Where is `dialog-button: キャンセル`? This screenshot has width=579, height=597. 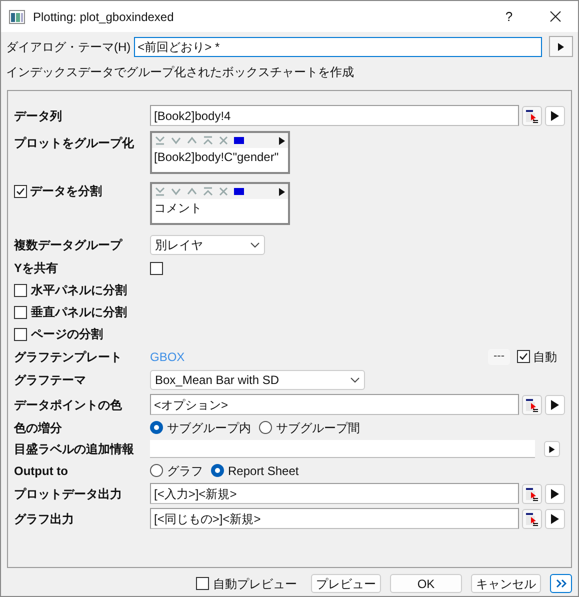 dialog-button: キャンセル is located at coordinates (506, 583).